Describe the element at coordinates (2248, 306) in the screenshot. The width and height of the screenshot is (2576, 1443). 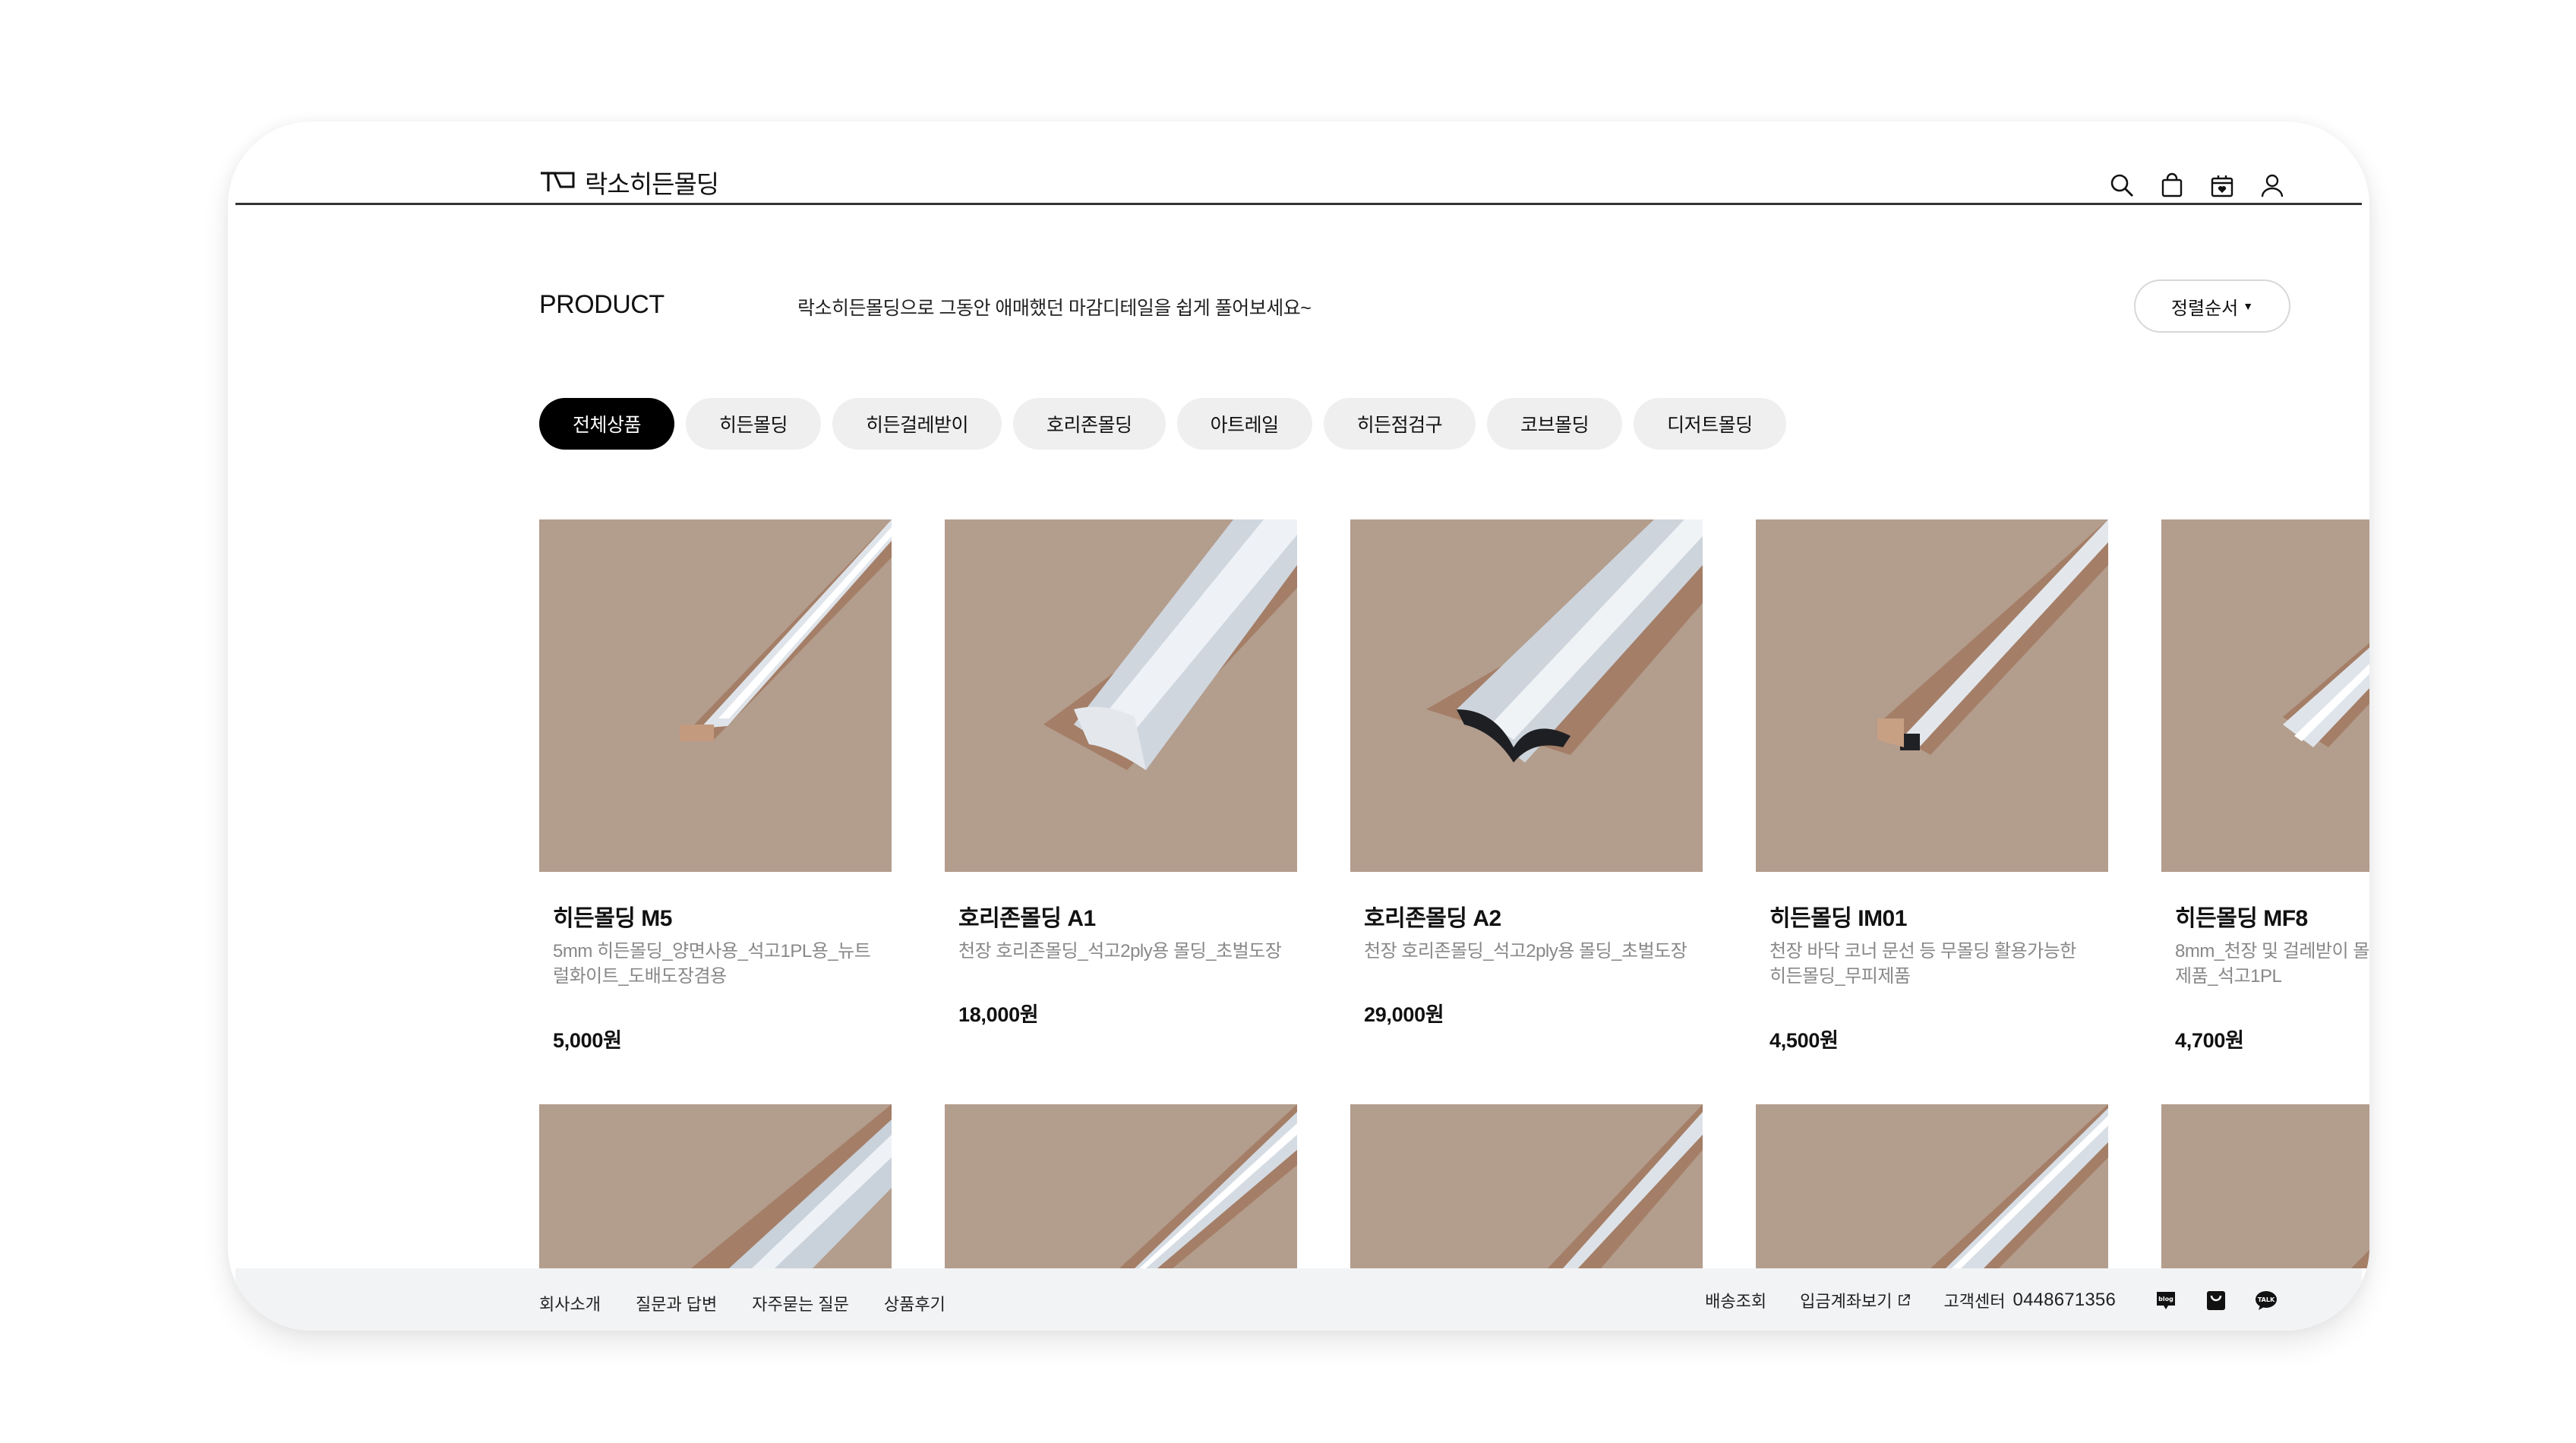
I see `caret-down-icon: ▼` at that location.